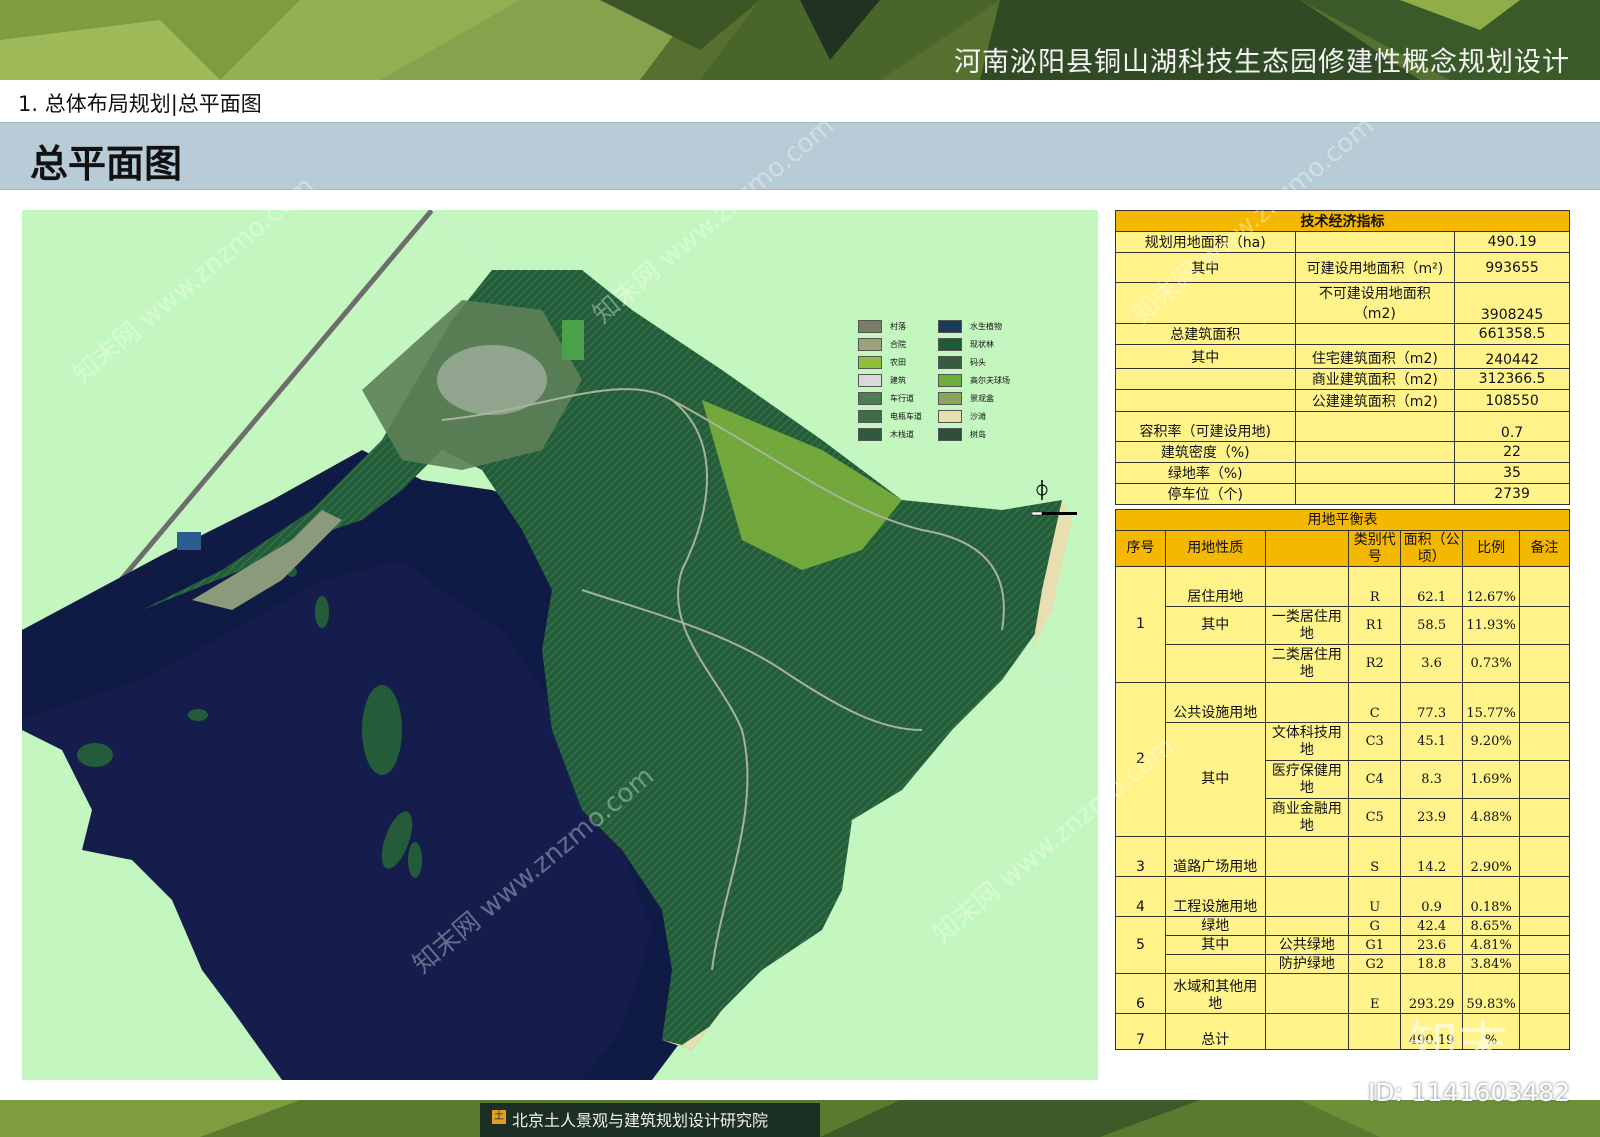  I want to click on legend-label: 高尔夫球场, so click(990, 380).